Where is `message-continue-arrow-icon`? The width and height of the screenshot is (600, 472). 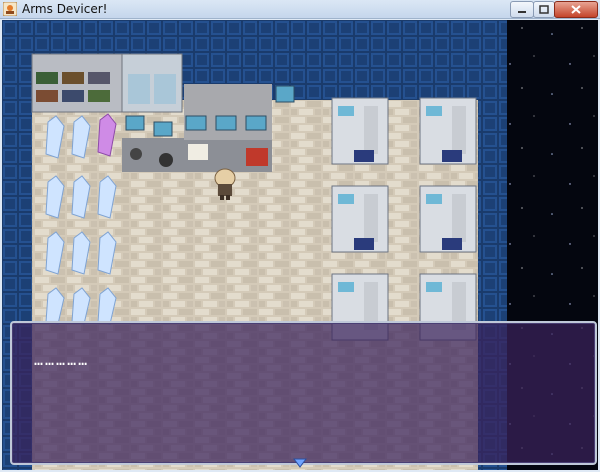
message-continue-arrow-icon is located at coordinates (300, 463).